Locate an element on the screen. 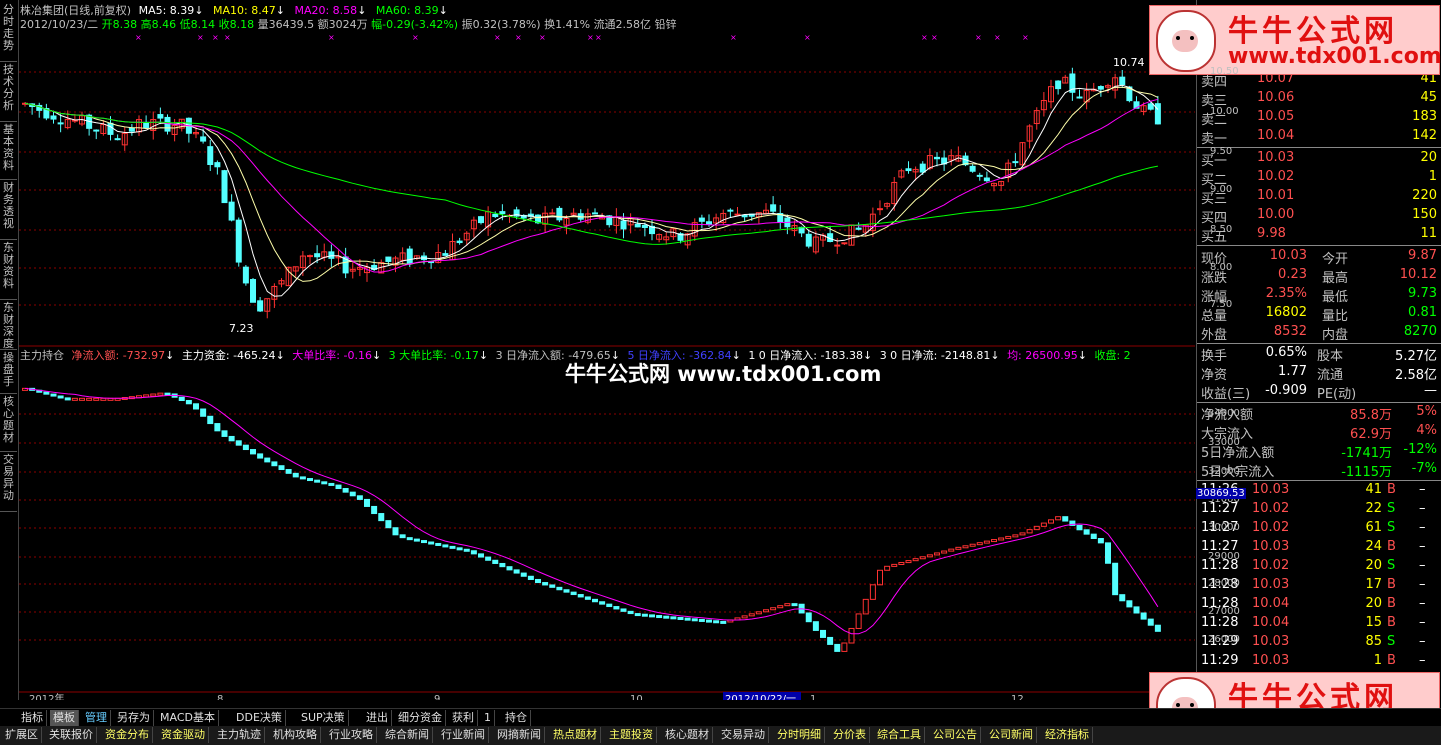 This screenshot has height=745, width=1441. stat-row: 现价 10.03 今开 9.87 is located at coordinates (1319, 257).